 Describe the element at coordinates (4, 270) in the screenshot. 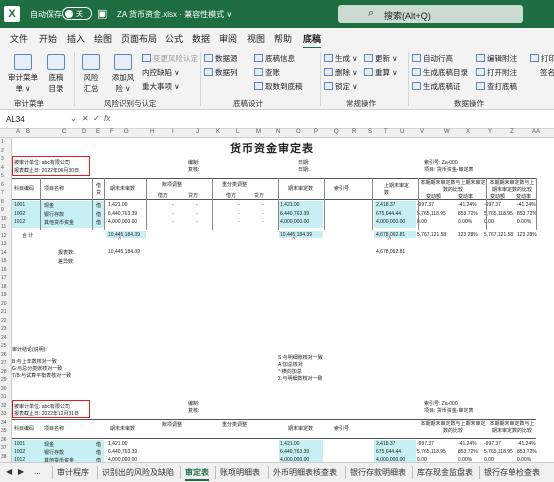

I see `row-header: 16` at that location.